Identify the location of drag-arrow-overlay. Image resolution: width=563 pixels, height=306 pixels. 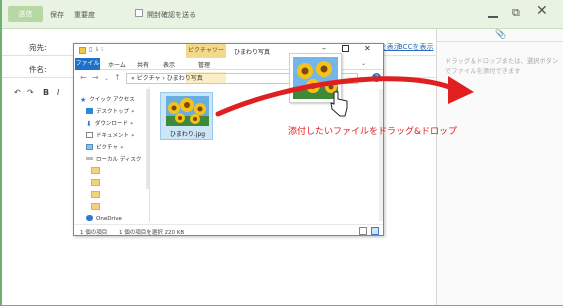
(344, 96).